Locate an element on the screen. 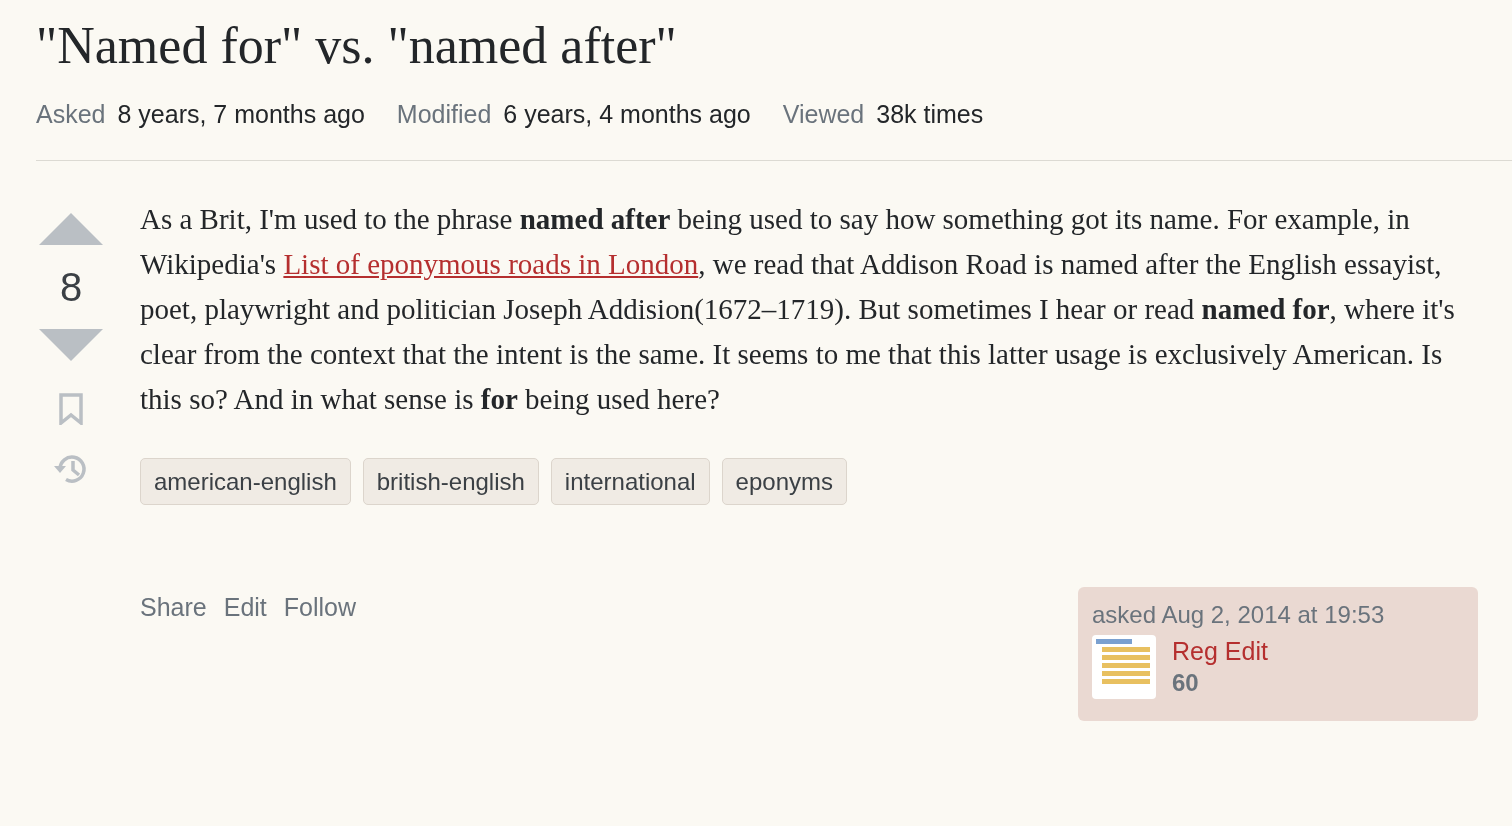 This screenshot has width=1512, height=826. asked-time: asked Aug 2, 2014 at 19:53 is located at coordinates (1239, 615).